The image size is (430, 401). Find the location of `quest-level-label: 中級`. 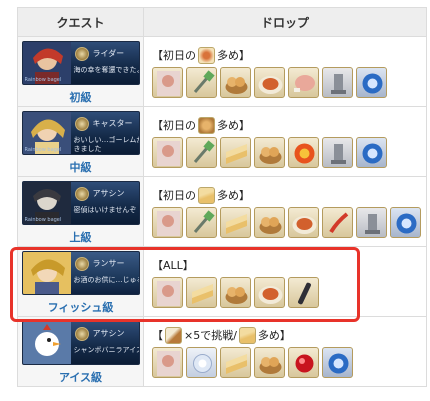

quest-level-label: 中級 is located at coordinates (80, 167).